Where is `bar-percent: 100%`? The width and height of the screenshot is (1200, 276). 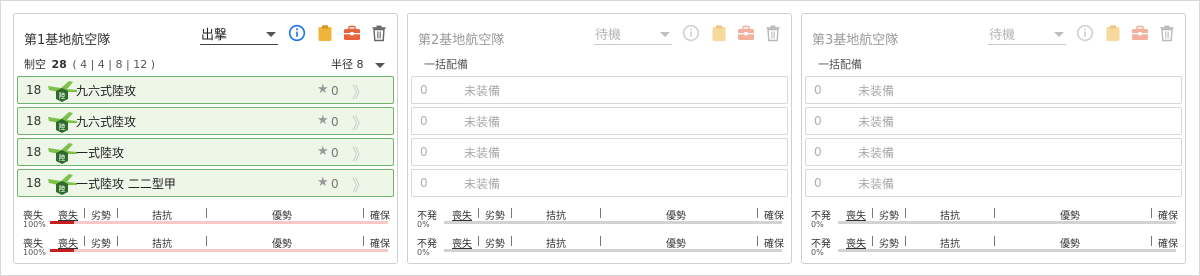
bar-percent: 100% is located at coordinates (34, 252).